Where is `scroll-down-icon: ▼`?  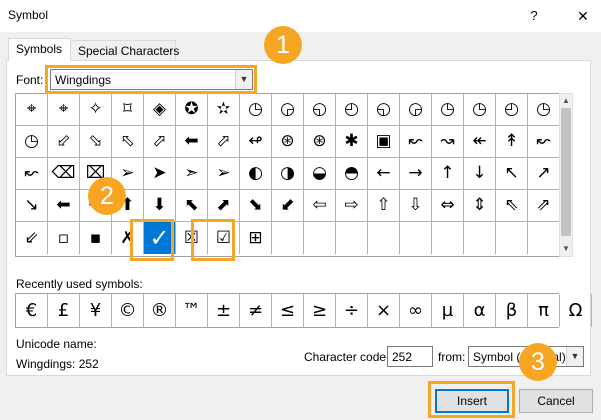 scroll-down-icon: ▼ is located at coordinates (566, 249).